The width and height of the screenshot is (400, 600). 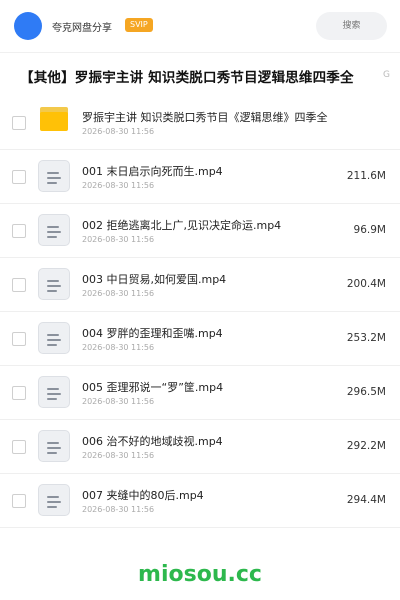 I want to click on file-row: 004 罗胖的歪理和歪嘴.mp4 2026-08-30 11:56 253.2M, so click(x=200, y=339).